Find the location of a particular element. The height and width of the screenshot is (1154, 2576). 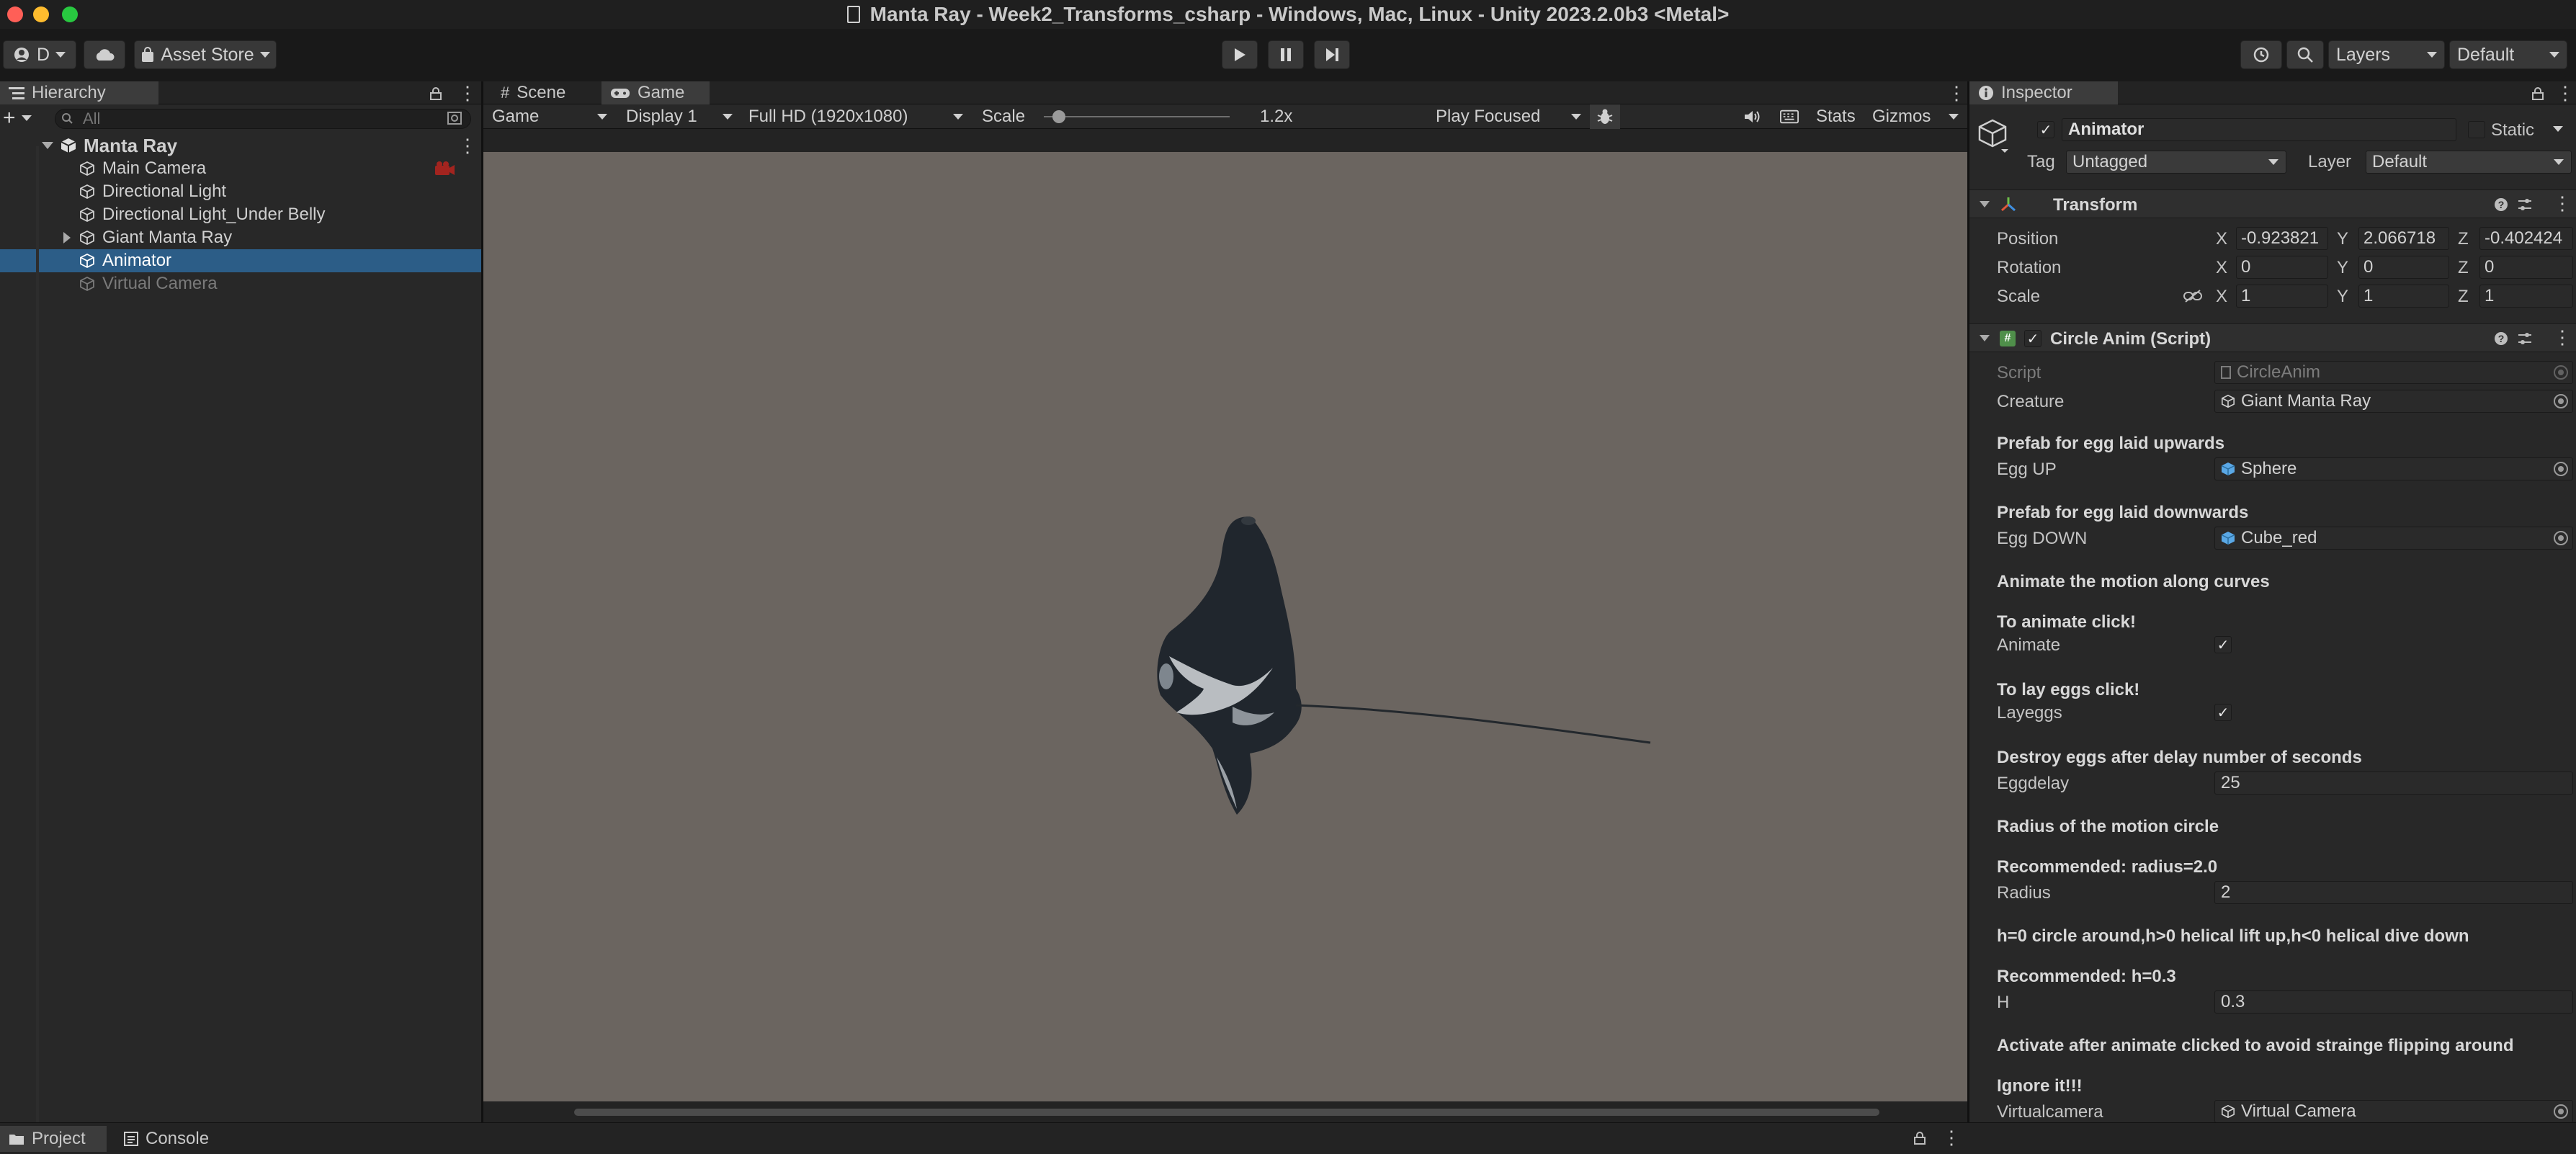

cloud-button is located at coordinates (105, 54).